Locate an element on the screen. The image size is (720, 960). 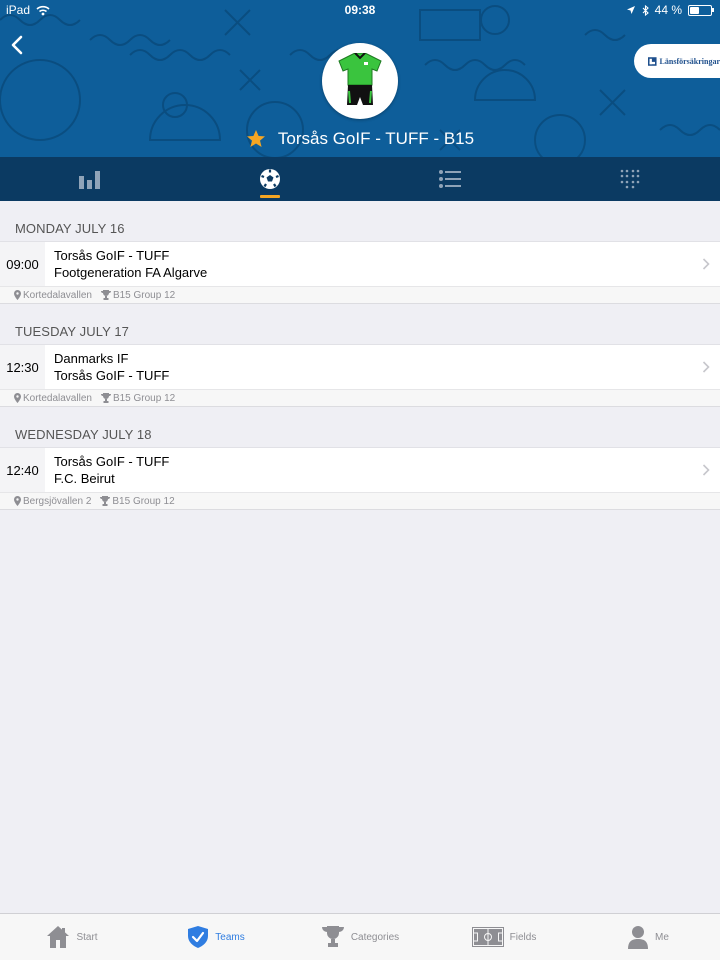
match-time: 09:00 is located at coordinates (22, 264).